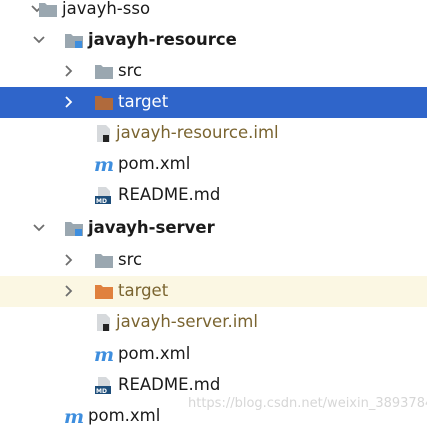 The image size is (427, 432). Describe the element at coordinates (162, 39) in the screenshot. I see `tree-label-javayh-resource: javayh-resource` at that location.